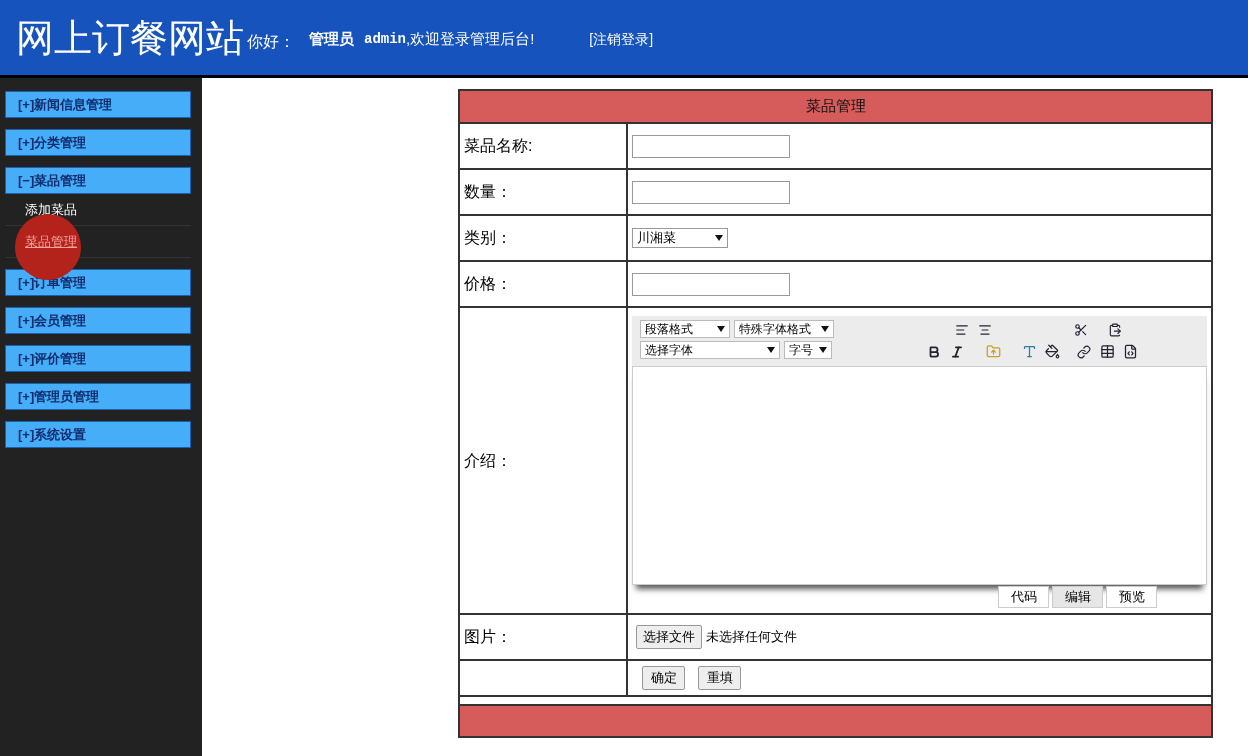  Describe the element at coordinates (808, 349) in the screenshot. I see `dropdown: 字号` at that location.